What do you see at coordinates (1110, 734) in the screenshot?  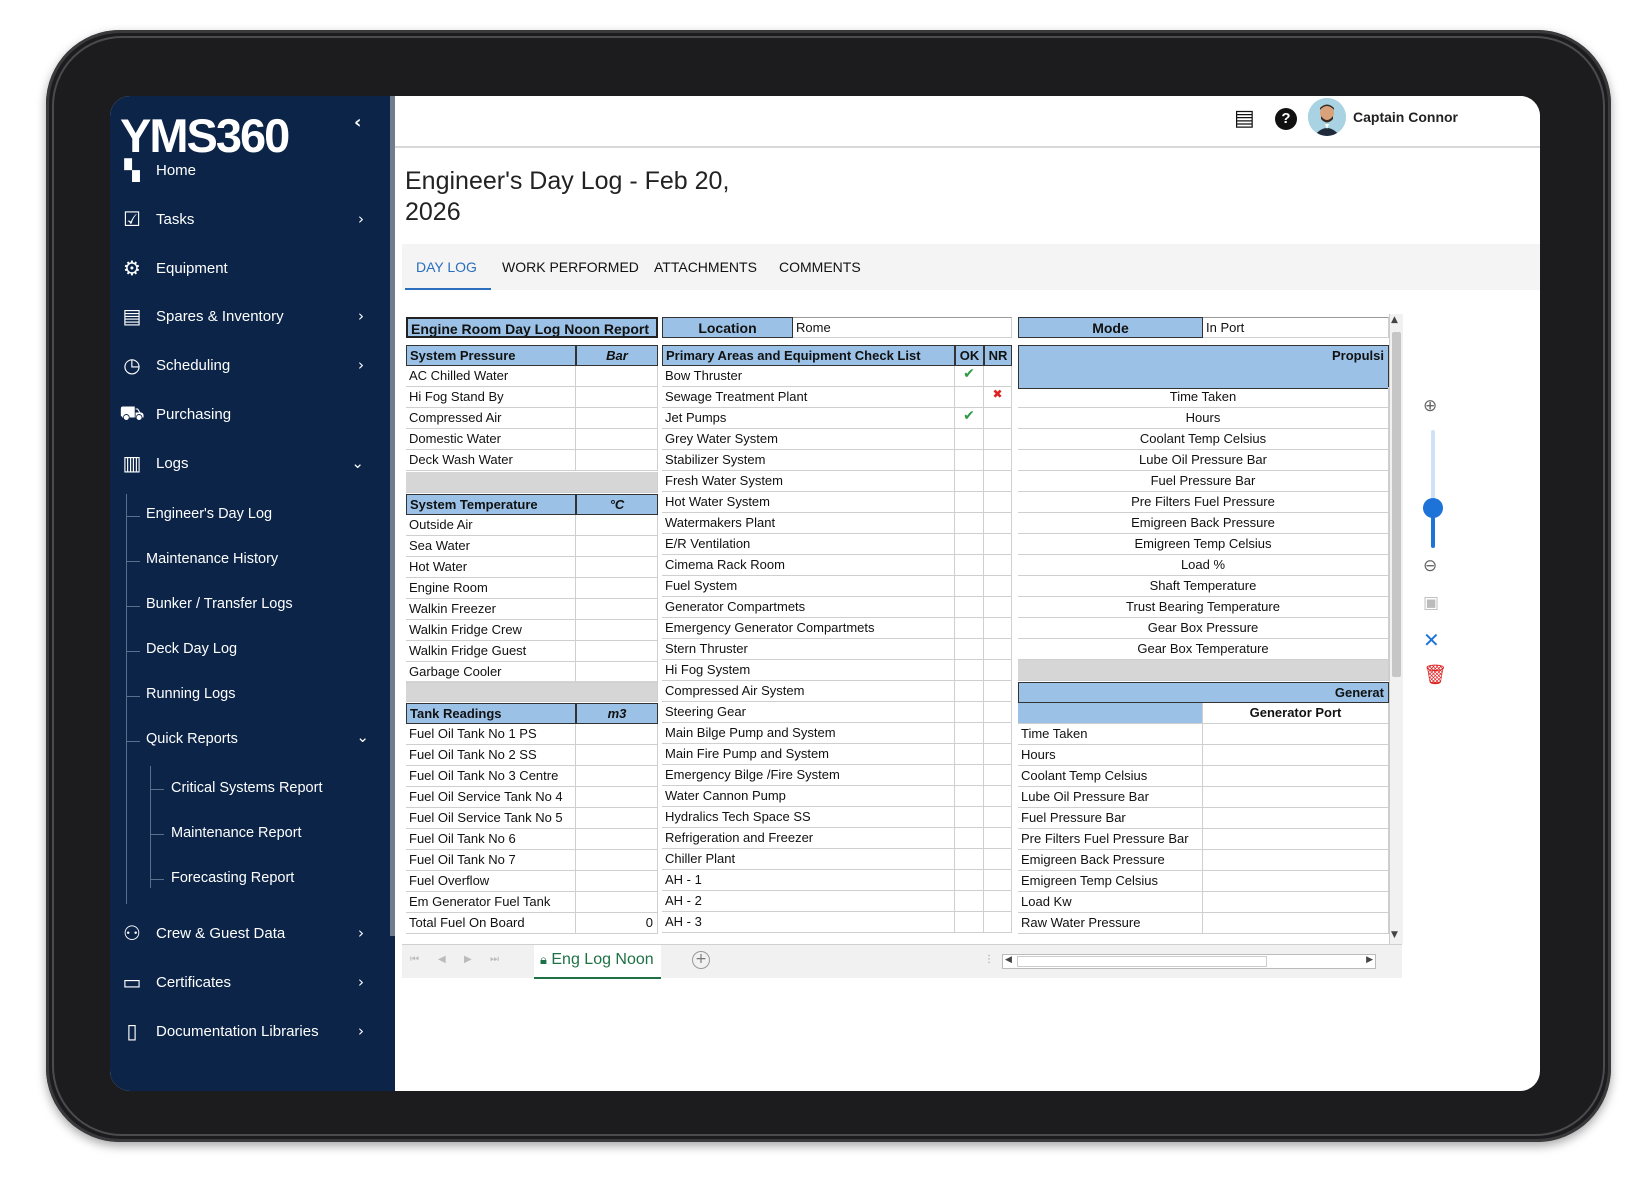 I see `generator-row-label: Time Taken` at bounding box center [1110, 734].